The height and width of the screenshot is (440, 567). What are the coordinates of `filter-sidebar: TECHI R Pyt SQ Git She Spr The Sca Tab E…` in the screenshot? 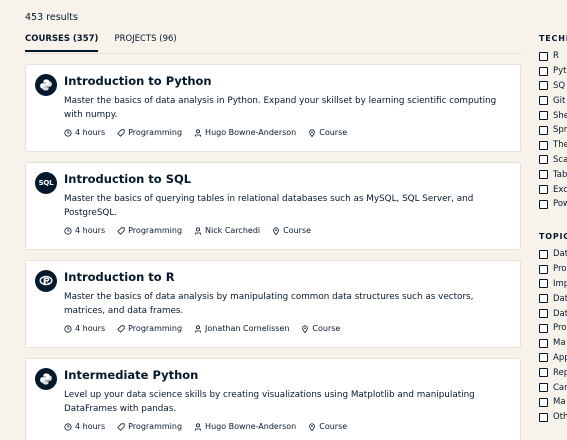 It's located at (553, 228).